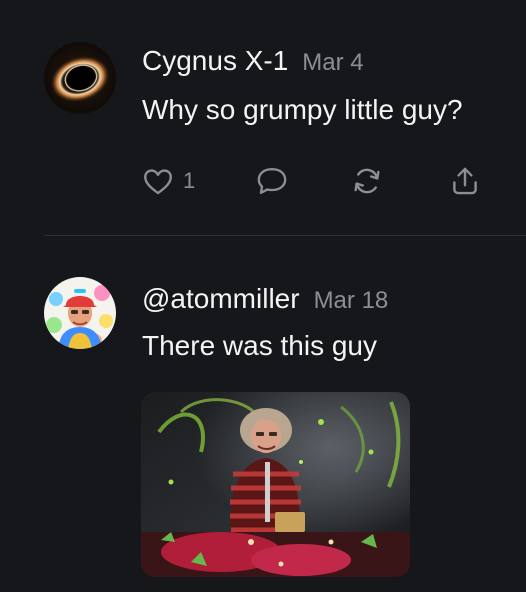 The height and width of the screenshot is (592, 526). What do you see at coordinates (302, 109) in the screenshot?
I see `post-text: Why so grumpy little guy?` at bounding box center [302, 109].